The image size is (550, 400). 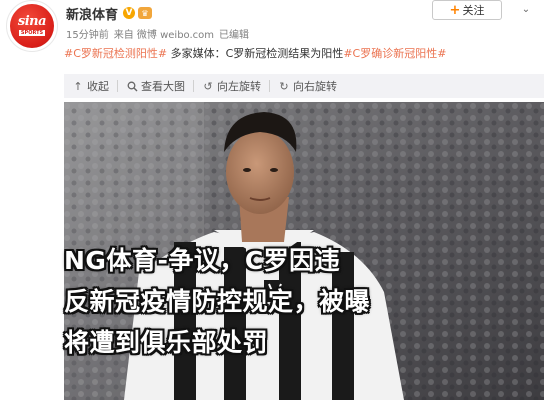 I want to click on rotate-left-icon: ↺, so click(x=208, y=86).